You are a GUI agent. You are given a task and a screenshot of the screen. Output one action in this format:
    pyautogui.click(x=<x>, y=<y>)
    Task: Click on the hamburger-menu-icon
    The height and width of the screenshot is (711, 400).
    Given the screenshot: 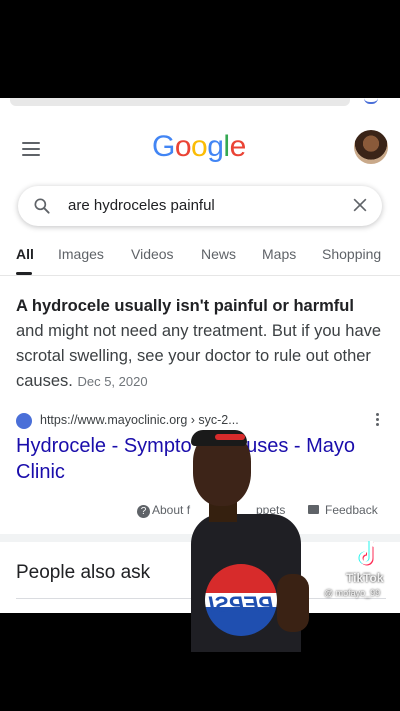 What is the action you would take?
    pyautogui.click(x=31, y=149)
    